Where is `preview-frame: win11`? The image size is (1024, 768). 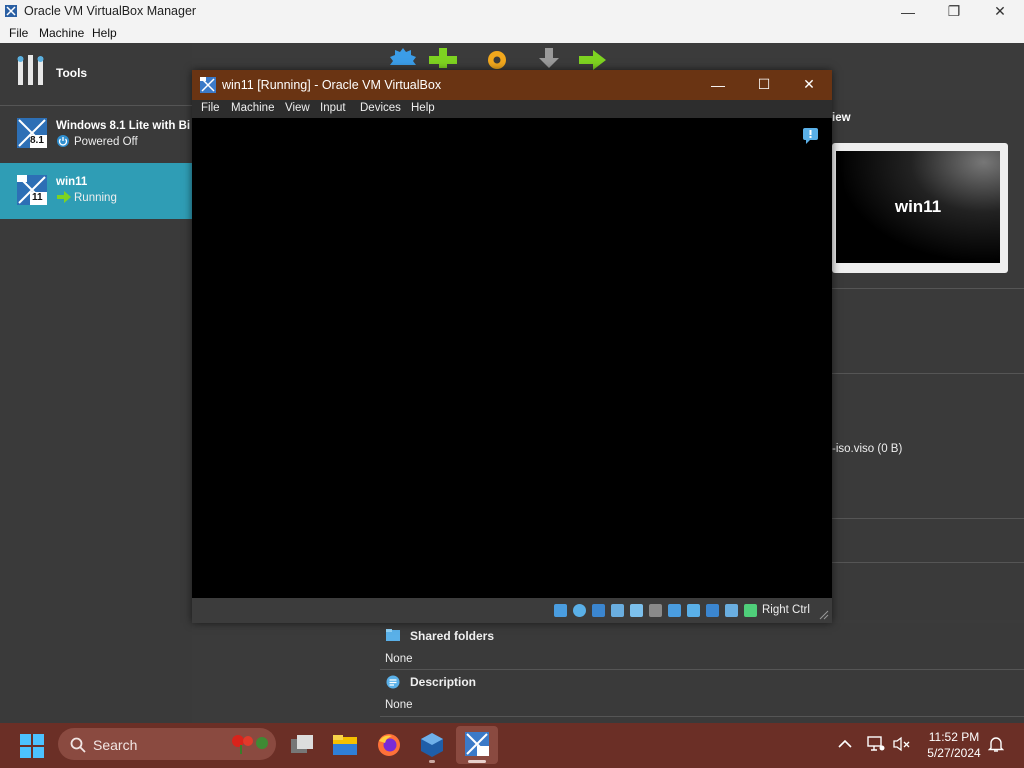 preview-frame: win11 is located at coordinates (920, 208).